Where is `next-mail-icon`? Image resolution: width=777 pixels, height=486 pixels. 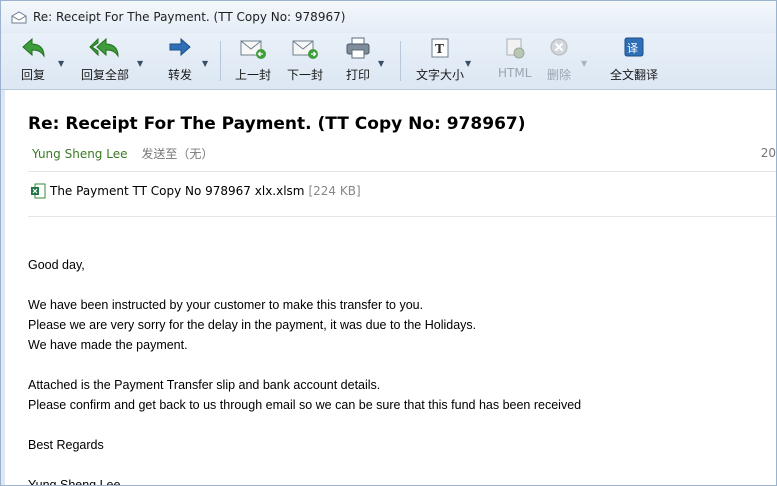
next-mail-icon is located at coordinates (305, 49).